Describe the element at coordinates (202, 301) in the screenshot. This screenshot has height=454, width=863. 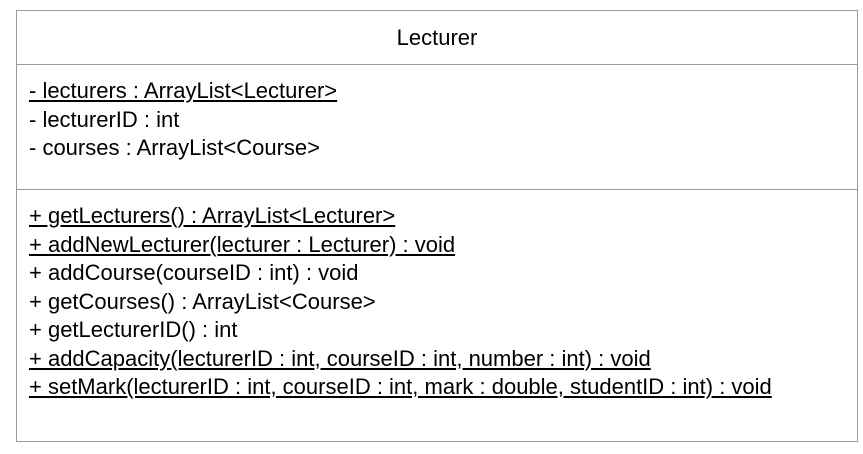
I see `operation-get-courses: + getCourses() : ArrayList<Course>` at that location.